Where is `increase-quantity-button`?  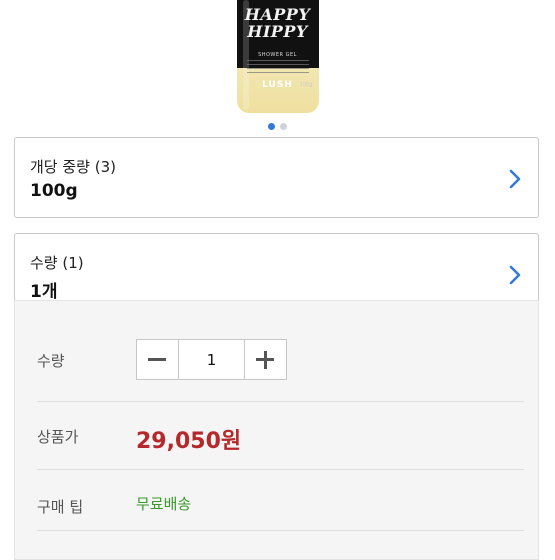 increase-quantity-button is located at coordinates (265, 359).